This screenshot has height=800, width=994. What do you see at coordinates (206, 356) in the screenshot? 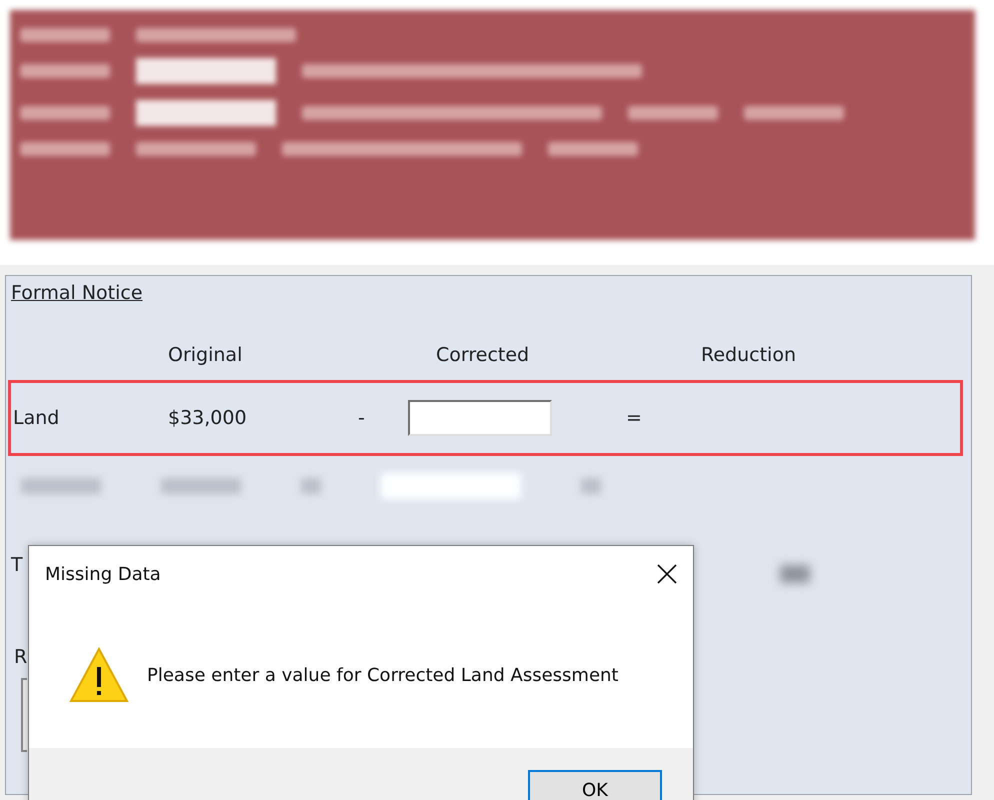
I see `column-header: Original` at bounding box center [206, 356].